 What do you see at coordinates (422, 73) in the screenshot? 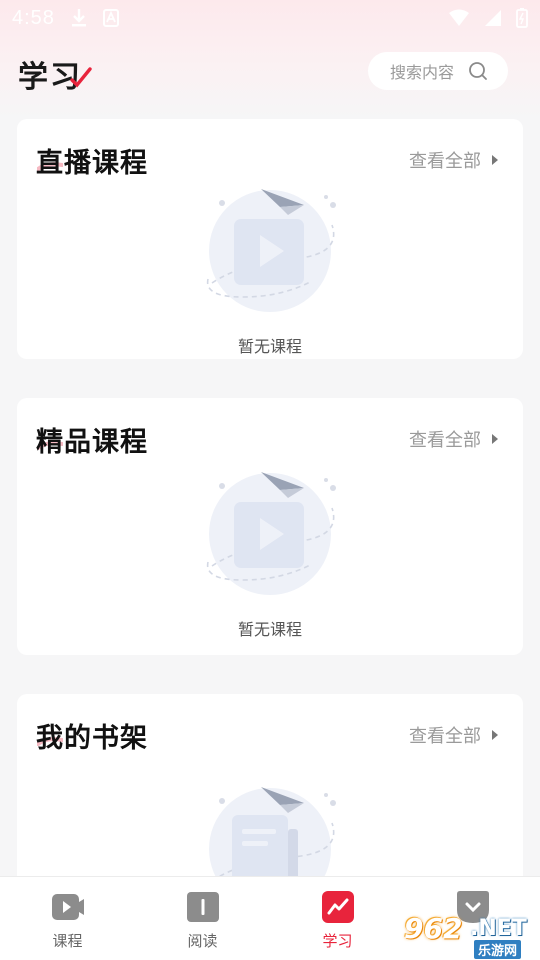
I see `search-placeholder: 搜索内容` at bounding box center [422, 73].